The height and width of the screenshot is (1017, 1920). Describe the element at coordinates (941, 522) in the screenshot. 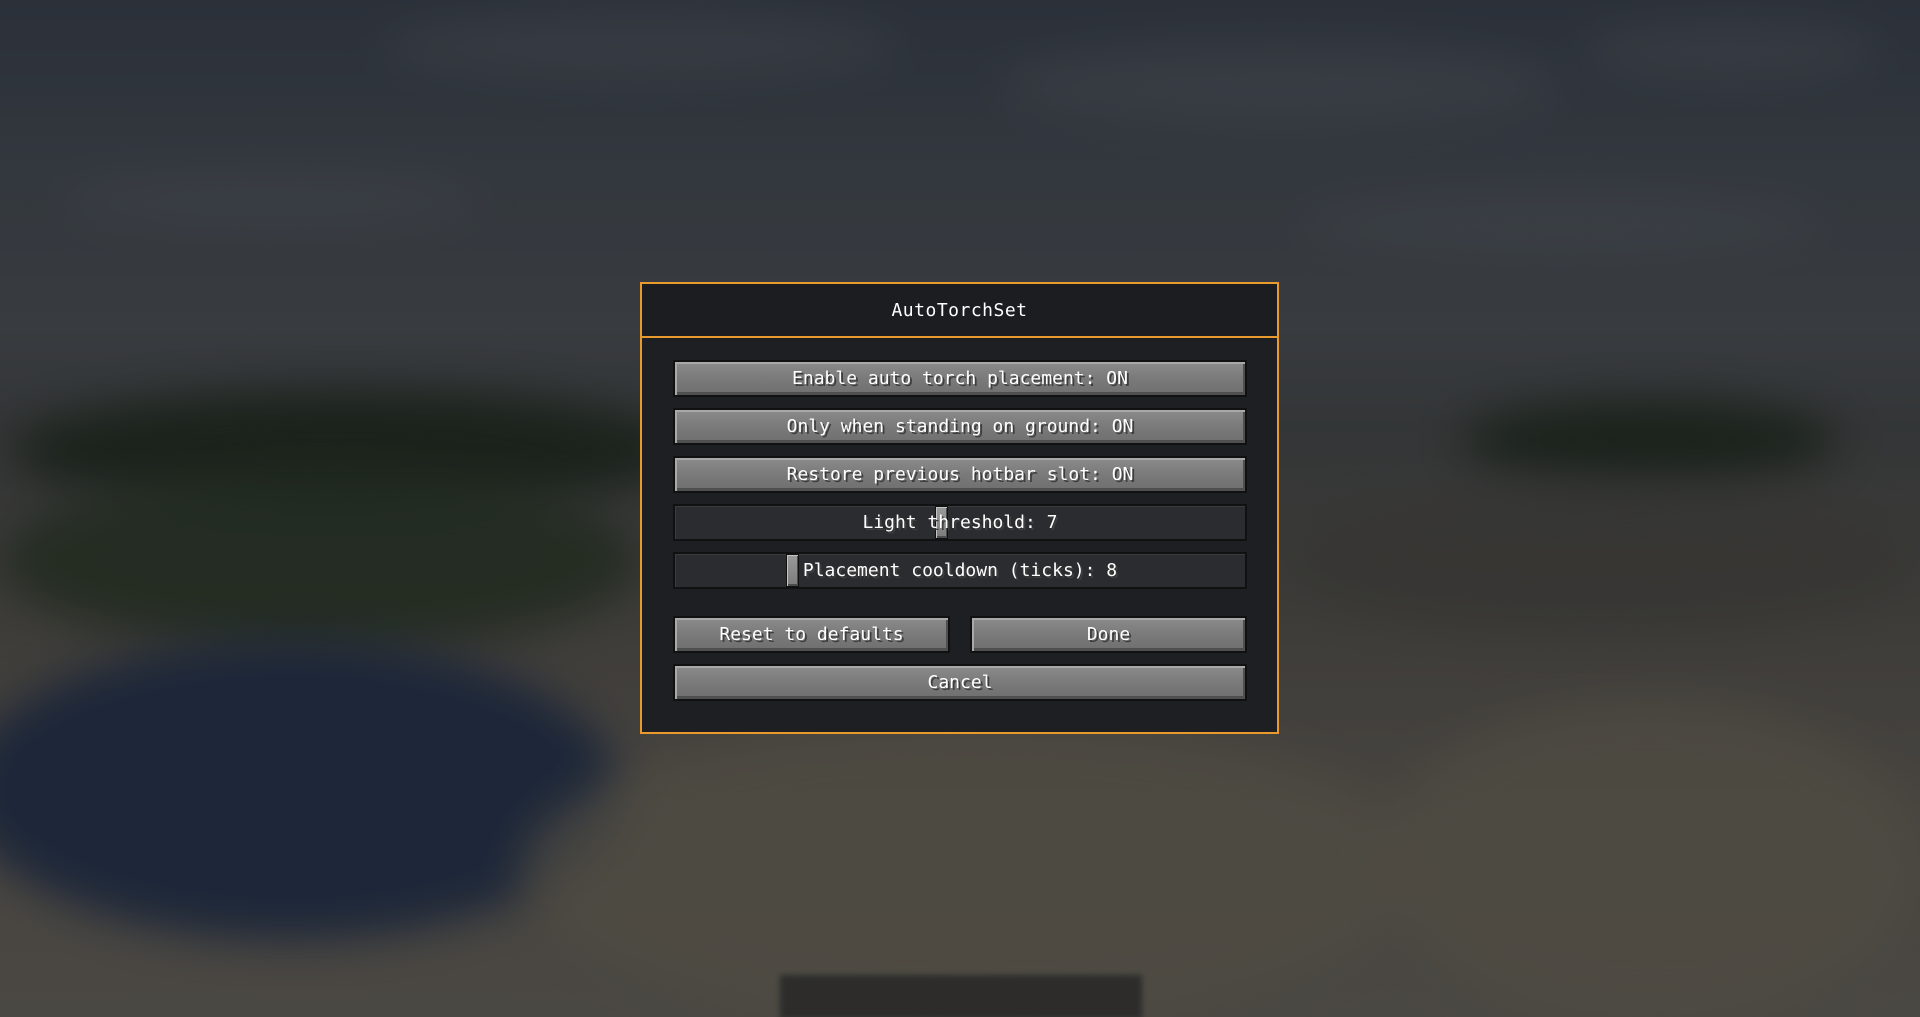

I see `light-threshold-slider-handle` at that location.